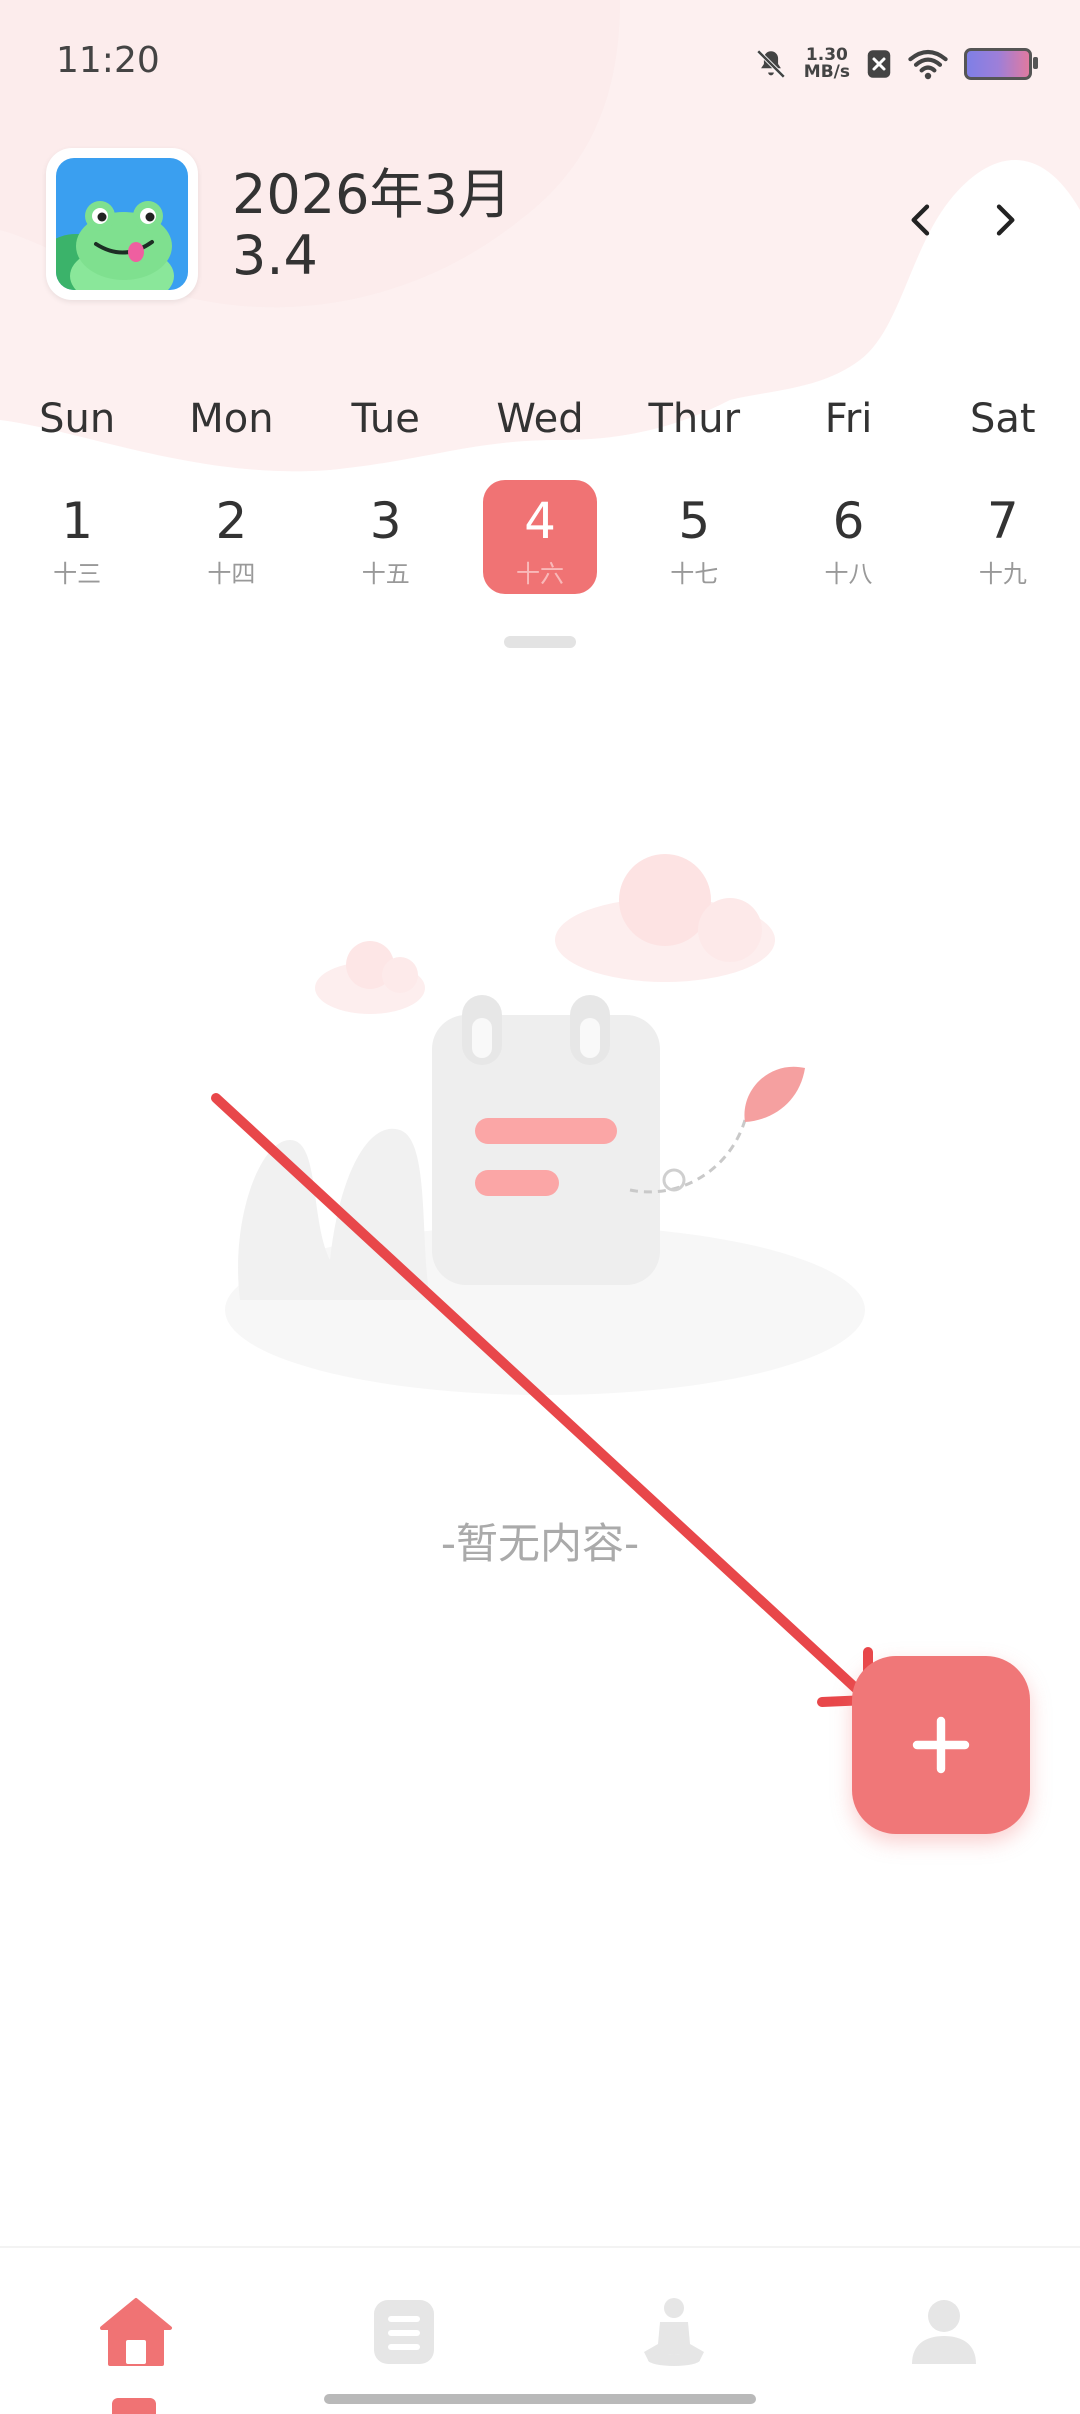  Describe the element at coordinates (694, 521) in the screenshot. I see `day-number: 5` at that location.